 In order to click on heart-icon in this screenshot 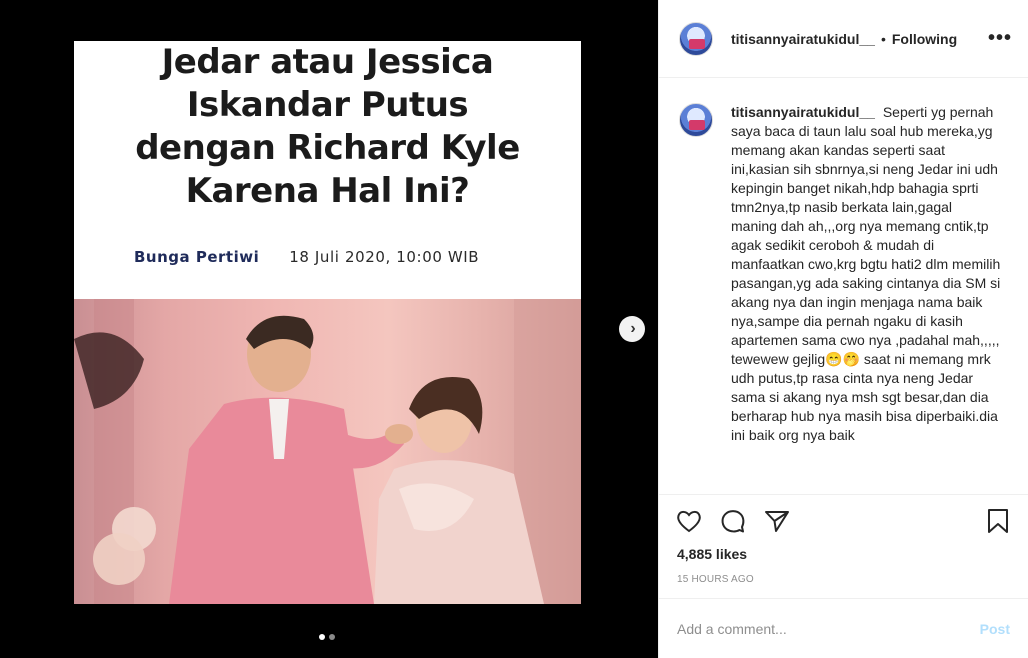, I will do `click(689, 521)`.